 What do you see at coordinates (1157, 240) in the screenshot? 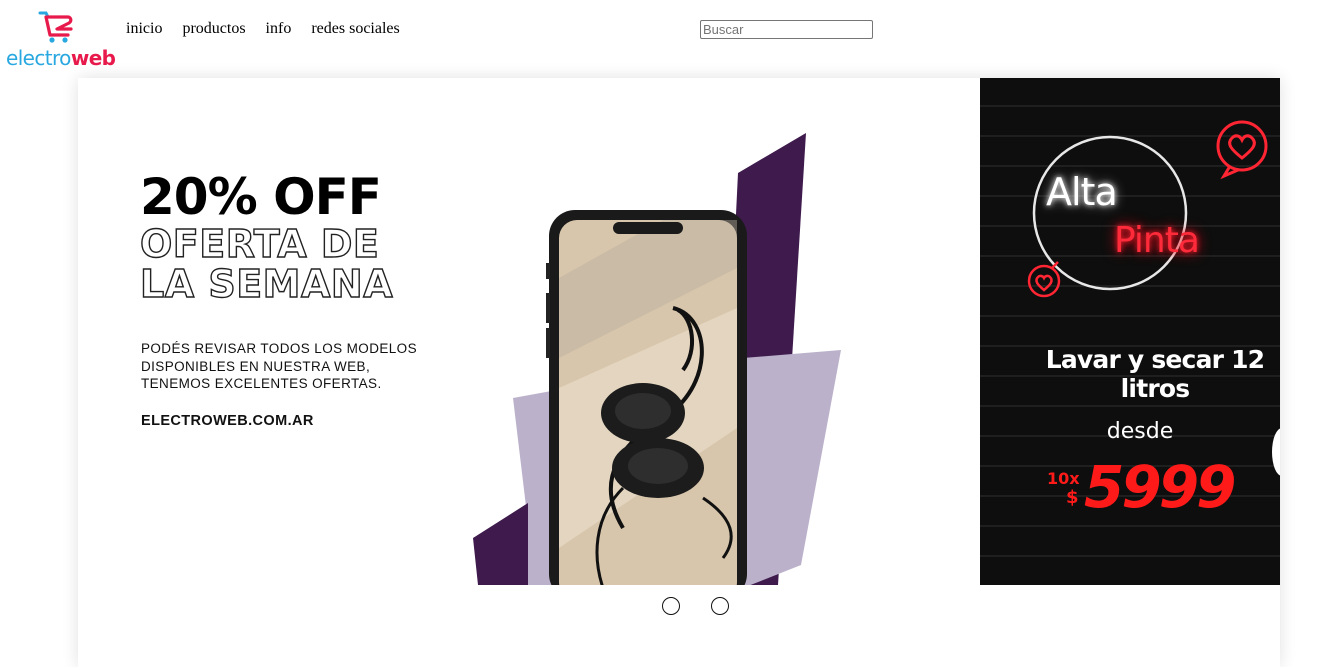
I see `neon-text-pinta: Pinta` at bounding box center [1157, 240].